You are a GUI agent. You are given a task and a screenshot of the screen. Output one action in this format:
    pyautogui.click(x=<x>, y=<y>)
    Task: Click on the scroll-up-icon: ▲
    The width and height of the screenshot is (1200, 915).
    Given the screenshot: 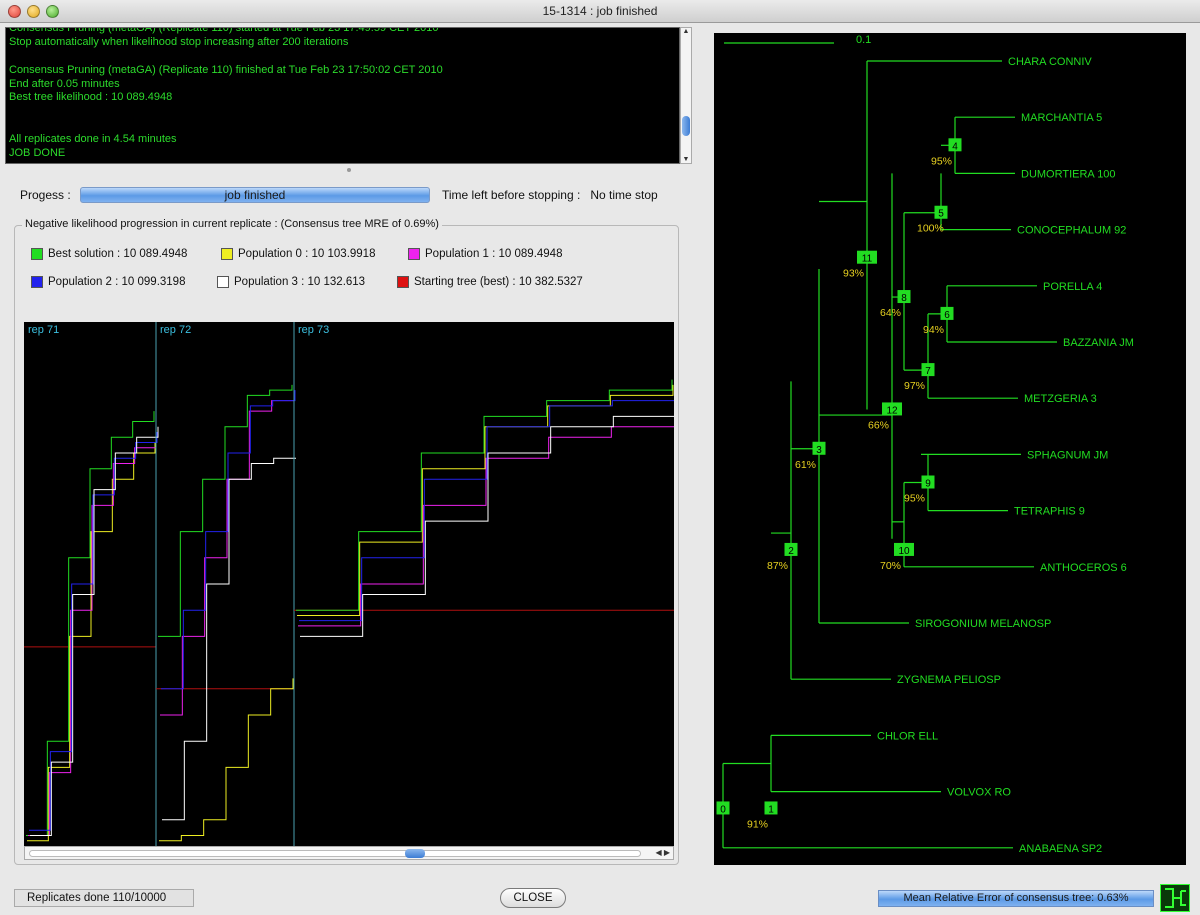 What is the action you would take?
    pyautogui.click(x=686, y=31)
    